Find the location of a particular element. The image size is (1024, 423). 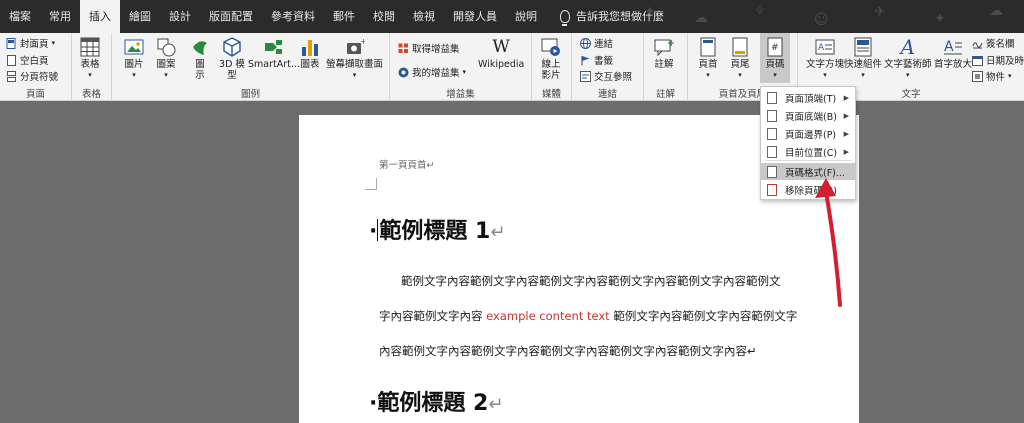

menu-separator is located at coordinates (808, 160).